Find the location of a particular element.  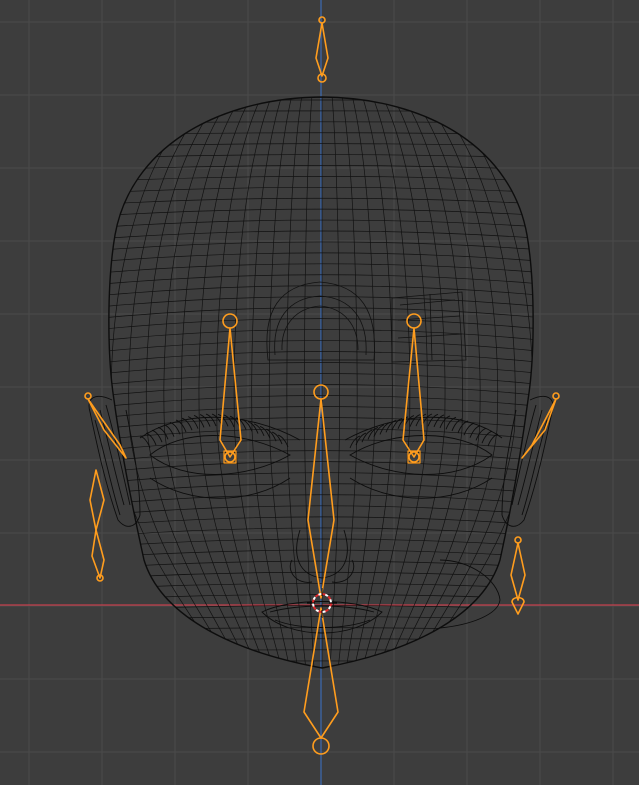

bone-ear-left-chain is located at coordinates (105, 487).